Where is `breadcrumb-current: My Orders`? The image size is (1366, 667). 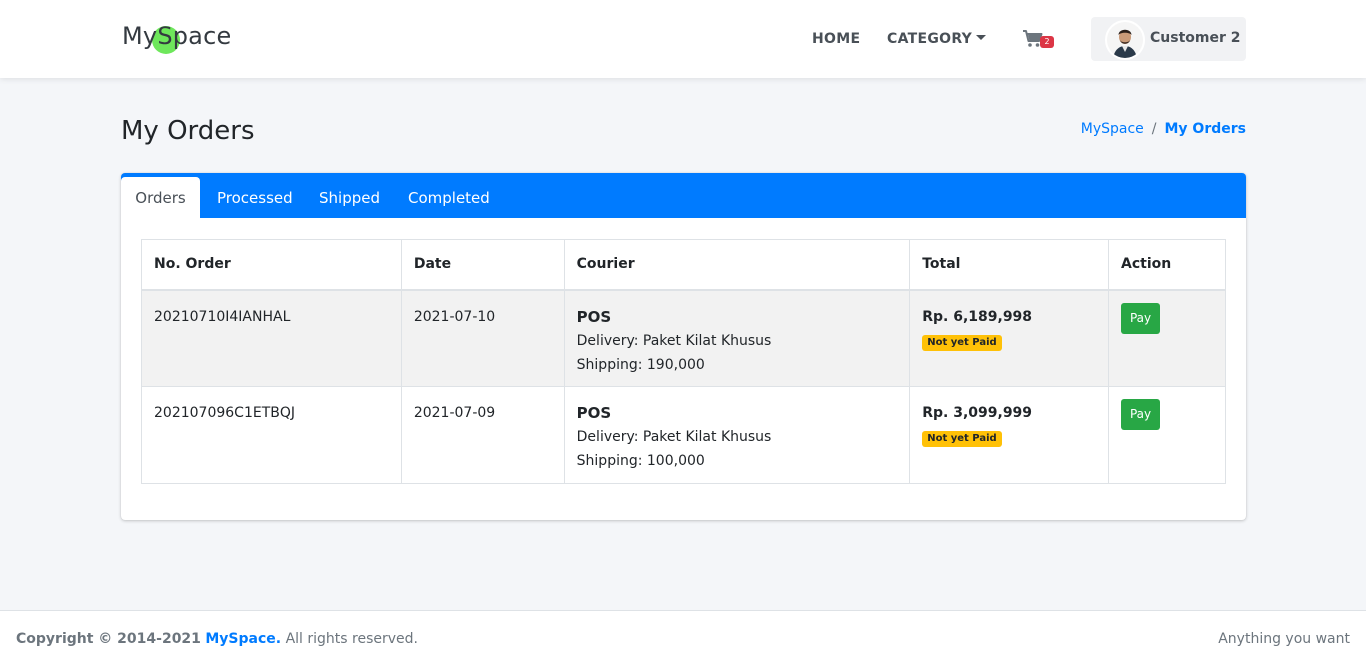 breadcrumb-current: My Orders is located at coordinates (1205, 129).